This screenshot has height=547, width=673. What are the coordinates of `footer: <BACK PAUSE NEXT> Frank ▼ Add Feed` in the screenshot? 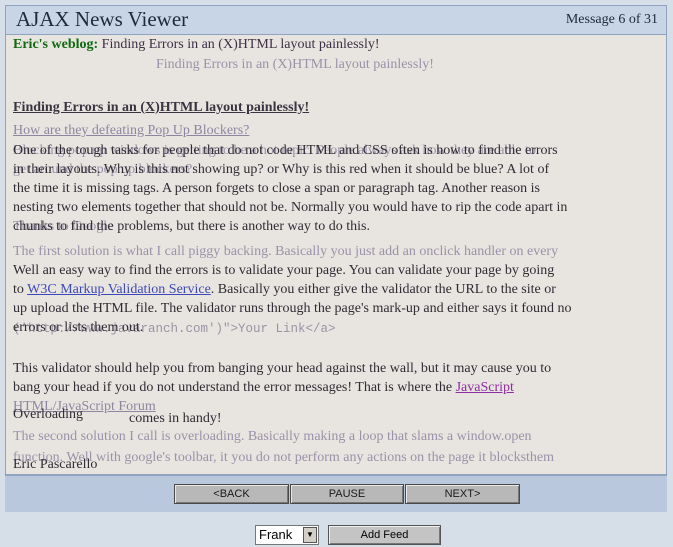 It's located at (336, 511).